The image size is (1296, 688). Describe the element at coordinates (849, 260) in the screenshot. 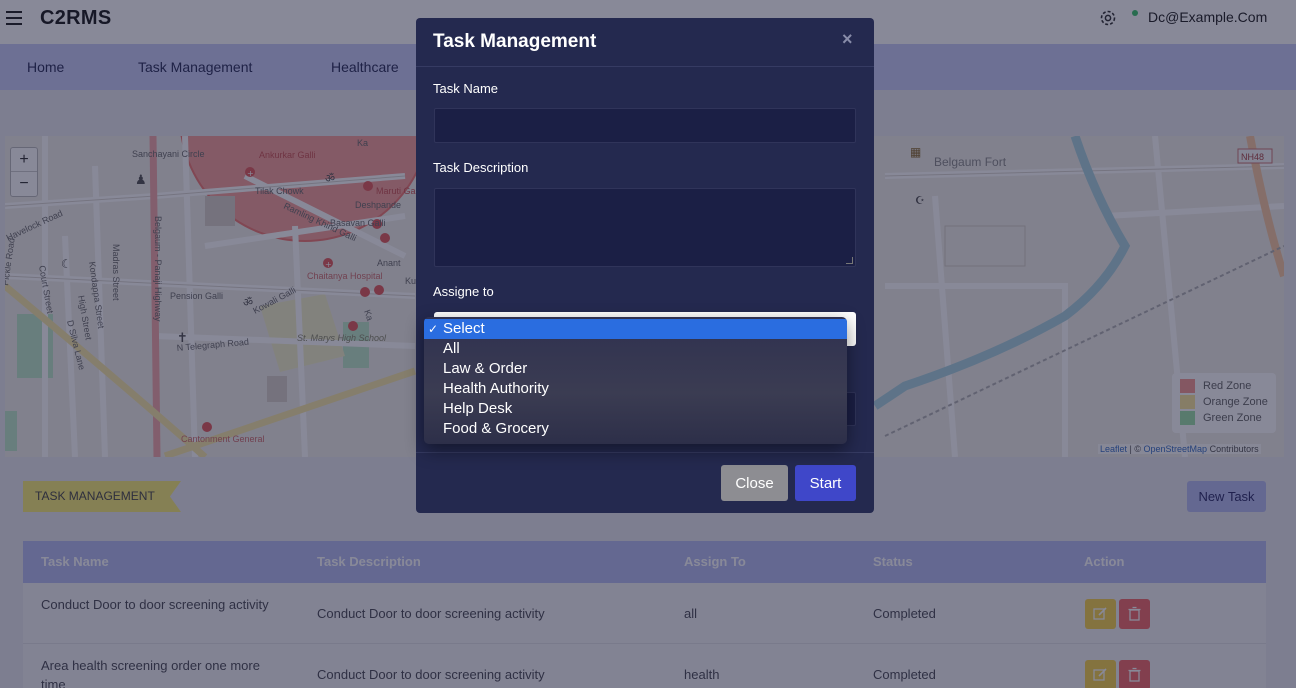

I see `resize-handle` at that location.